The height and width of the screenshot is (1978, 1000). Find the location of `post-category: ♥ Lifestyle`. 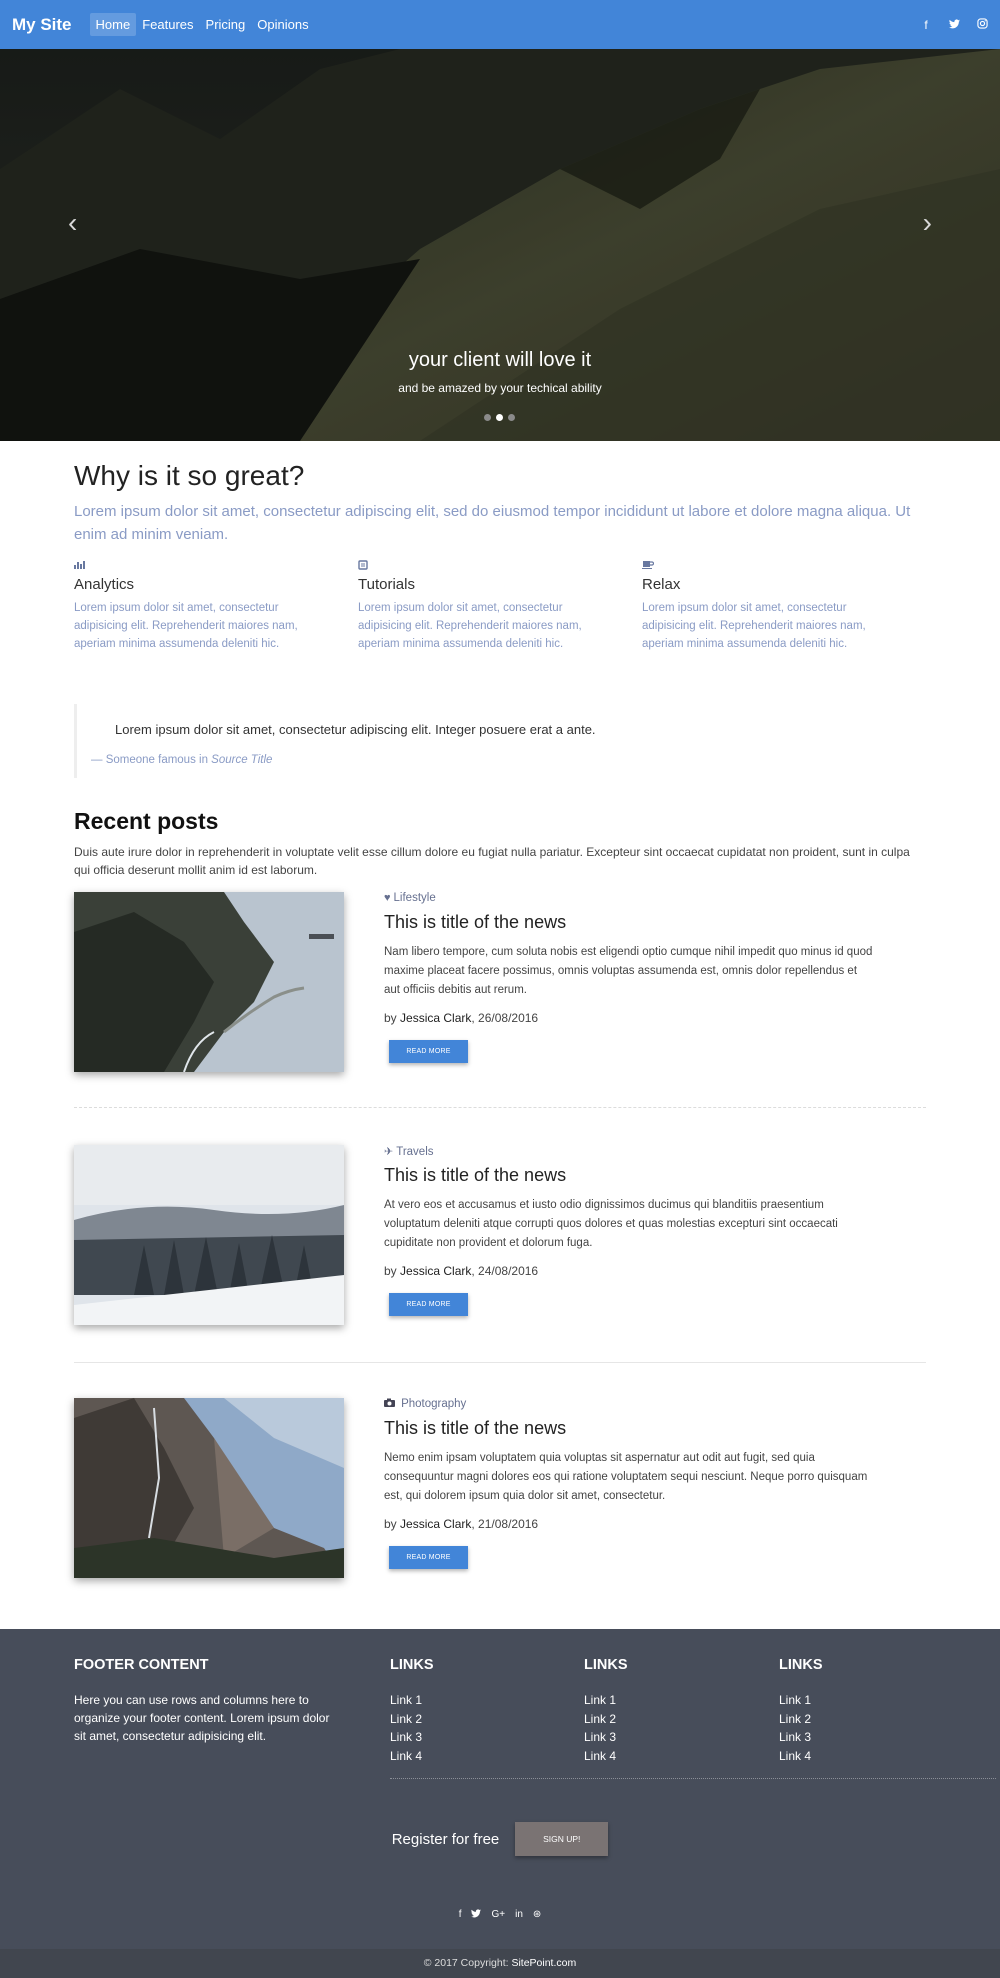

post-category: ♥ Lifestyle is located at coordinates (634, 899).